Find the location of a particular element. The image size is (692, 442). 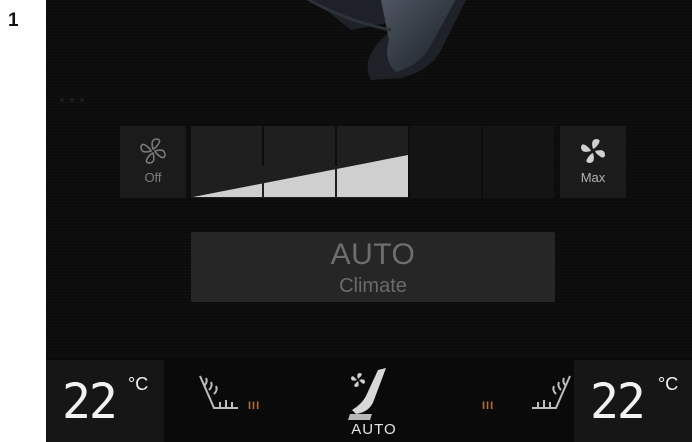

airflow-button is located at coordinates (372, 396).